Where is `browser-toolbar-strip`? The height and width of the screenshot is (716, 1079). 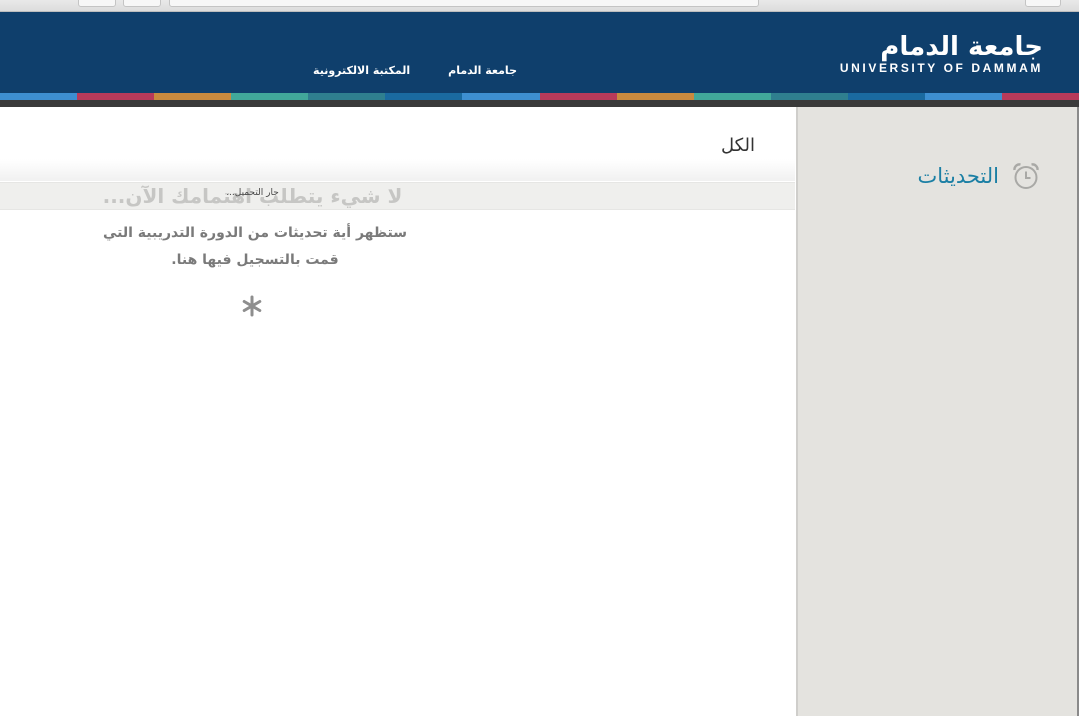 browser-toolbar-strip is located at coordinates (539, 6).